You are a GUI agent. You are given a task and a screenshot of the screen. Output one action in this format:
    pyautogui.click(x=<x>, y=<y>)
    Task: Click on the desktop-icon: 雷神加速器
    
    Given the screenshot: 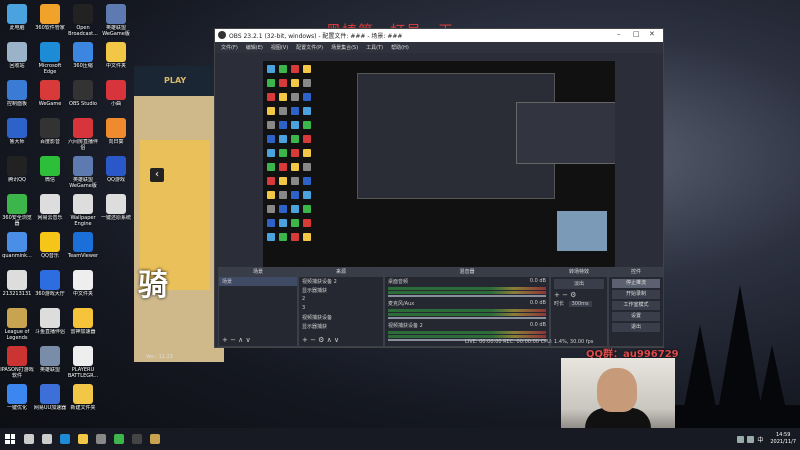 What is the action you would take?
    pyautogui.click(x=83, y=327)
    